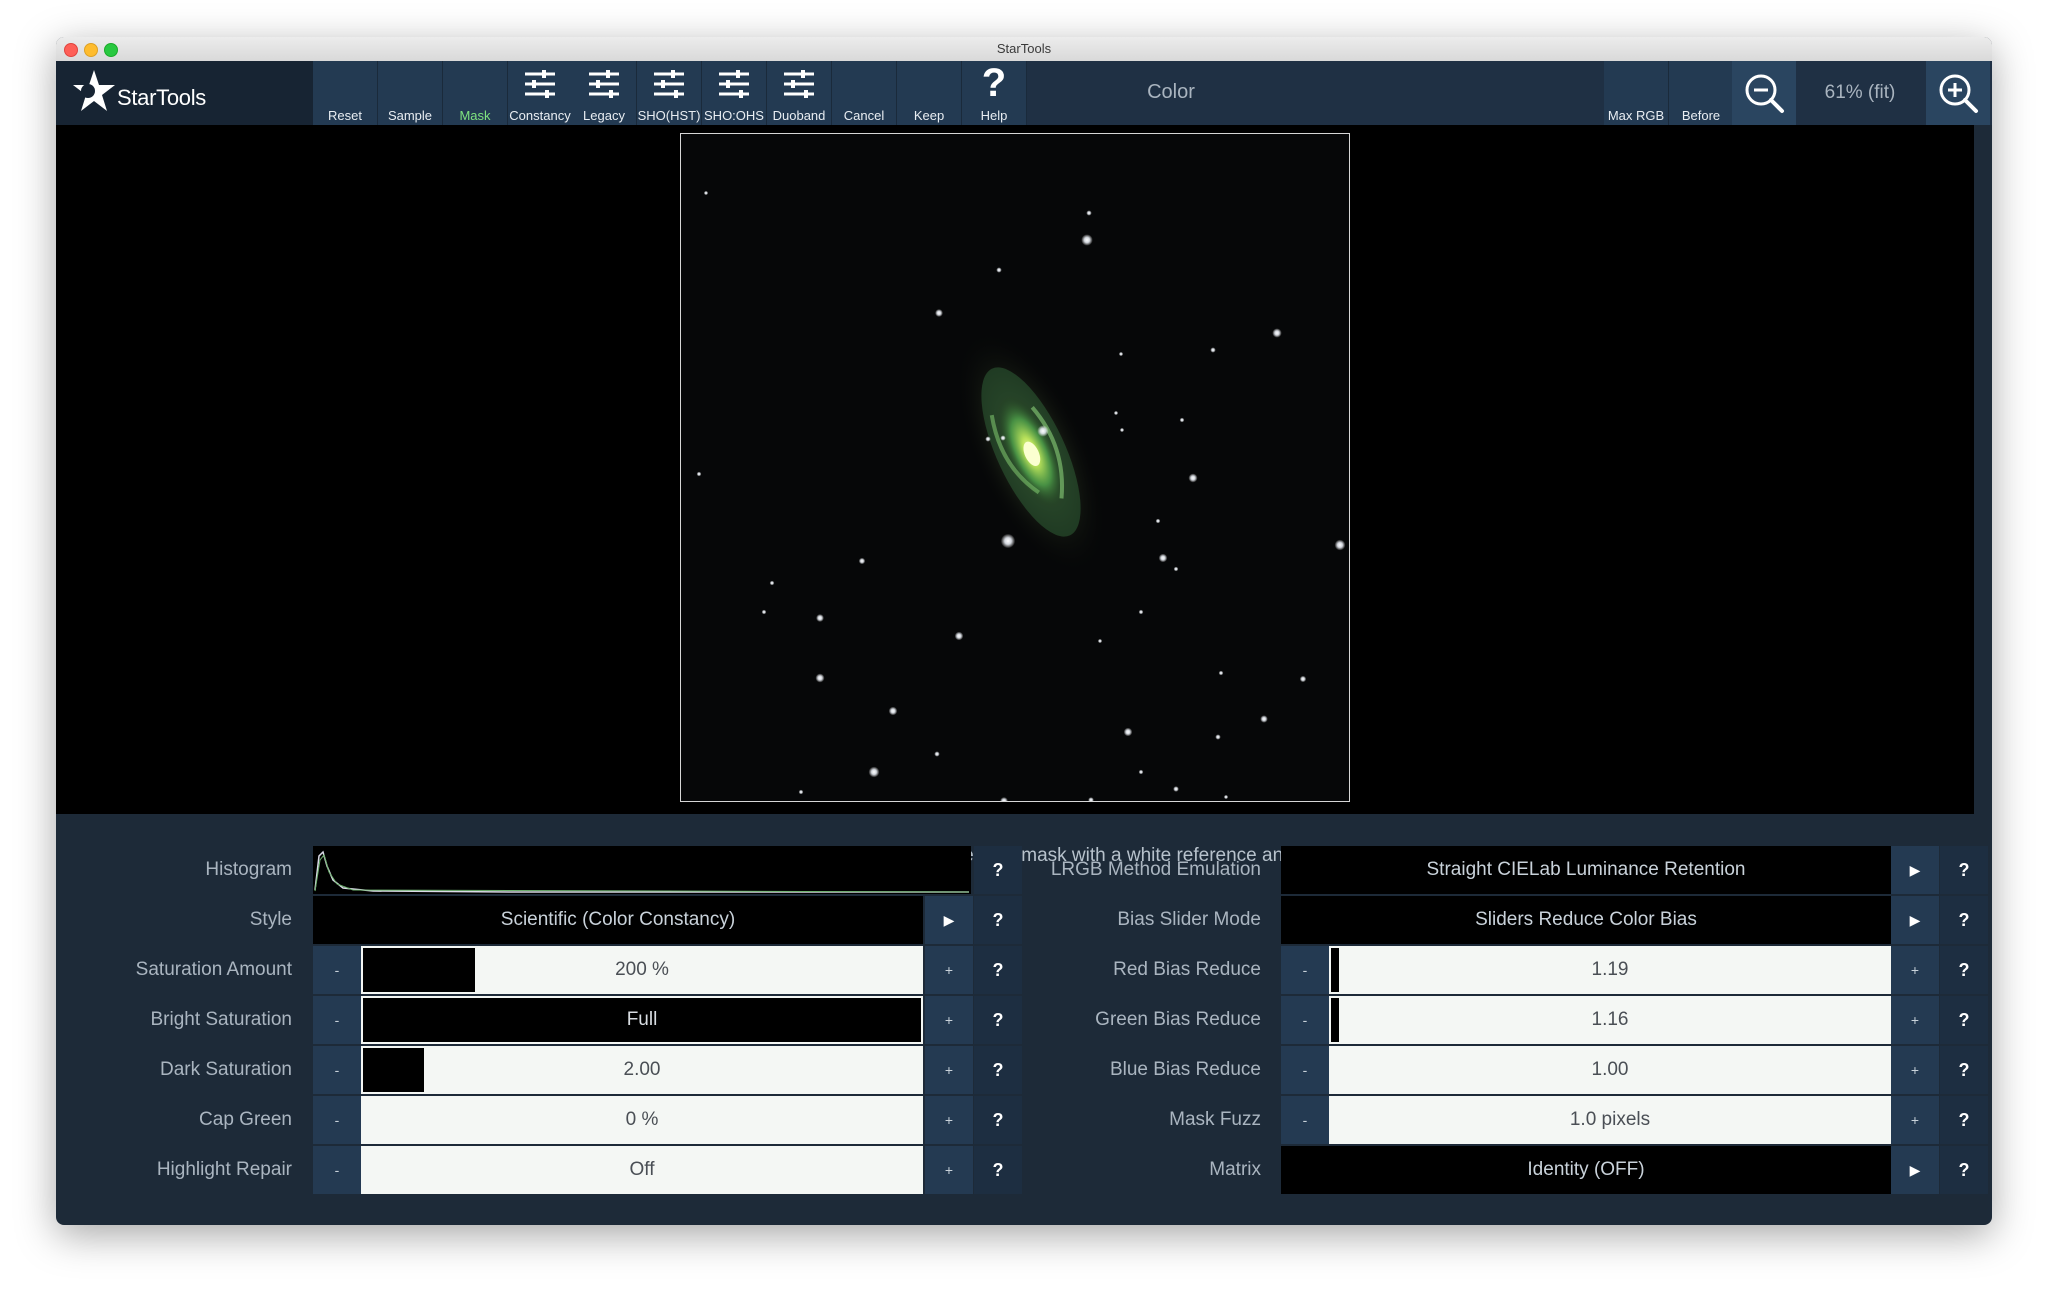 This screenshot has height=1299, width=2048. Describe the element at coordinates (799, 115) in the screenshot. I see `duoband-label: Duoband` at that location.